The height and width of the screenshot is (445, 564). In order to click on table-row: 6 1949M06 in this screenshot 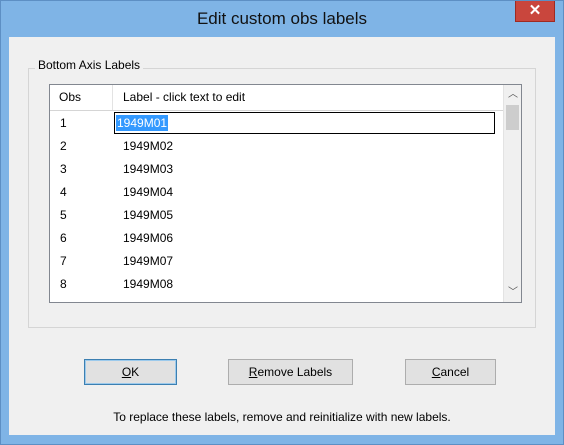, I will do `click(276, 238)`.